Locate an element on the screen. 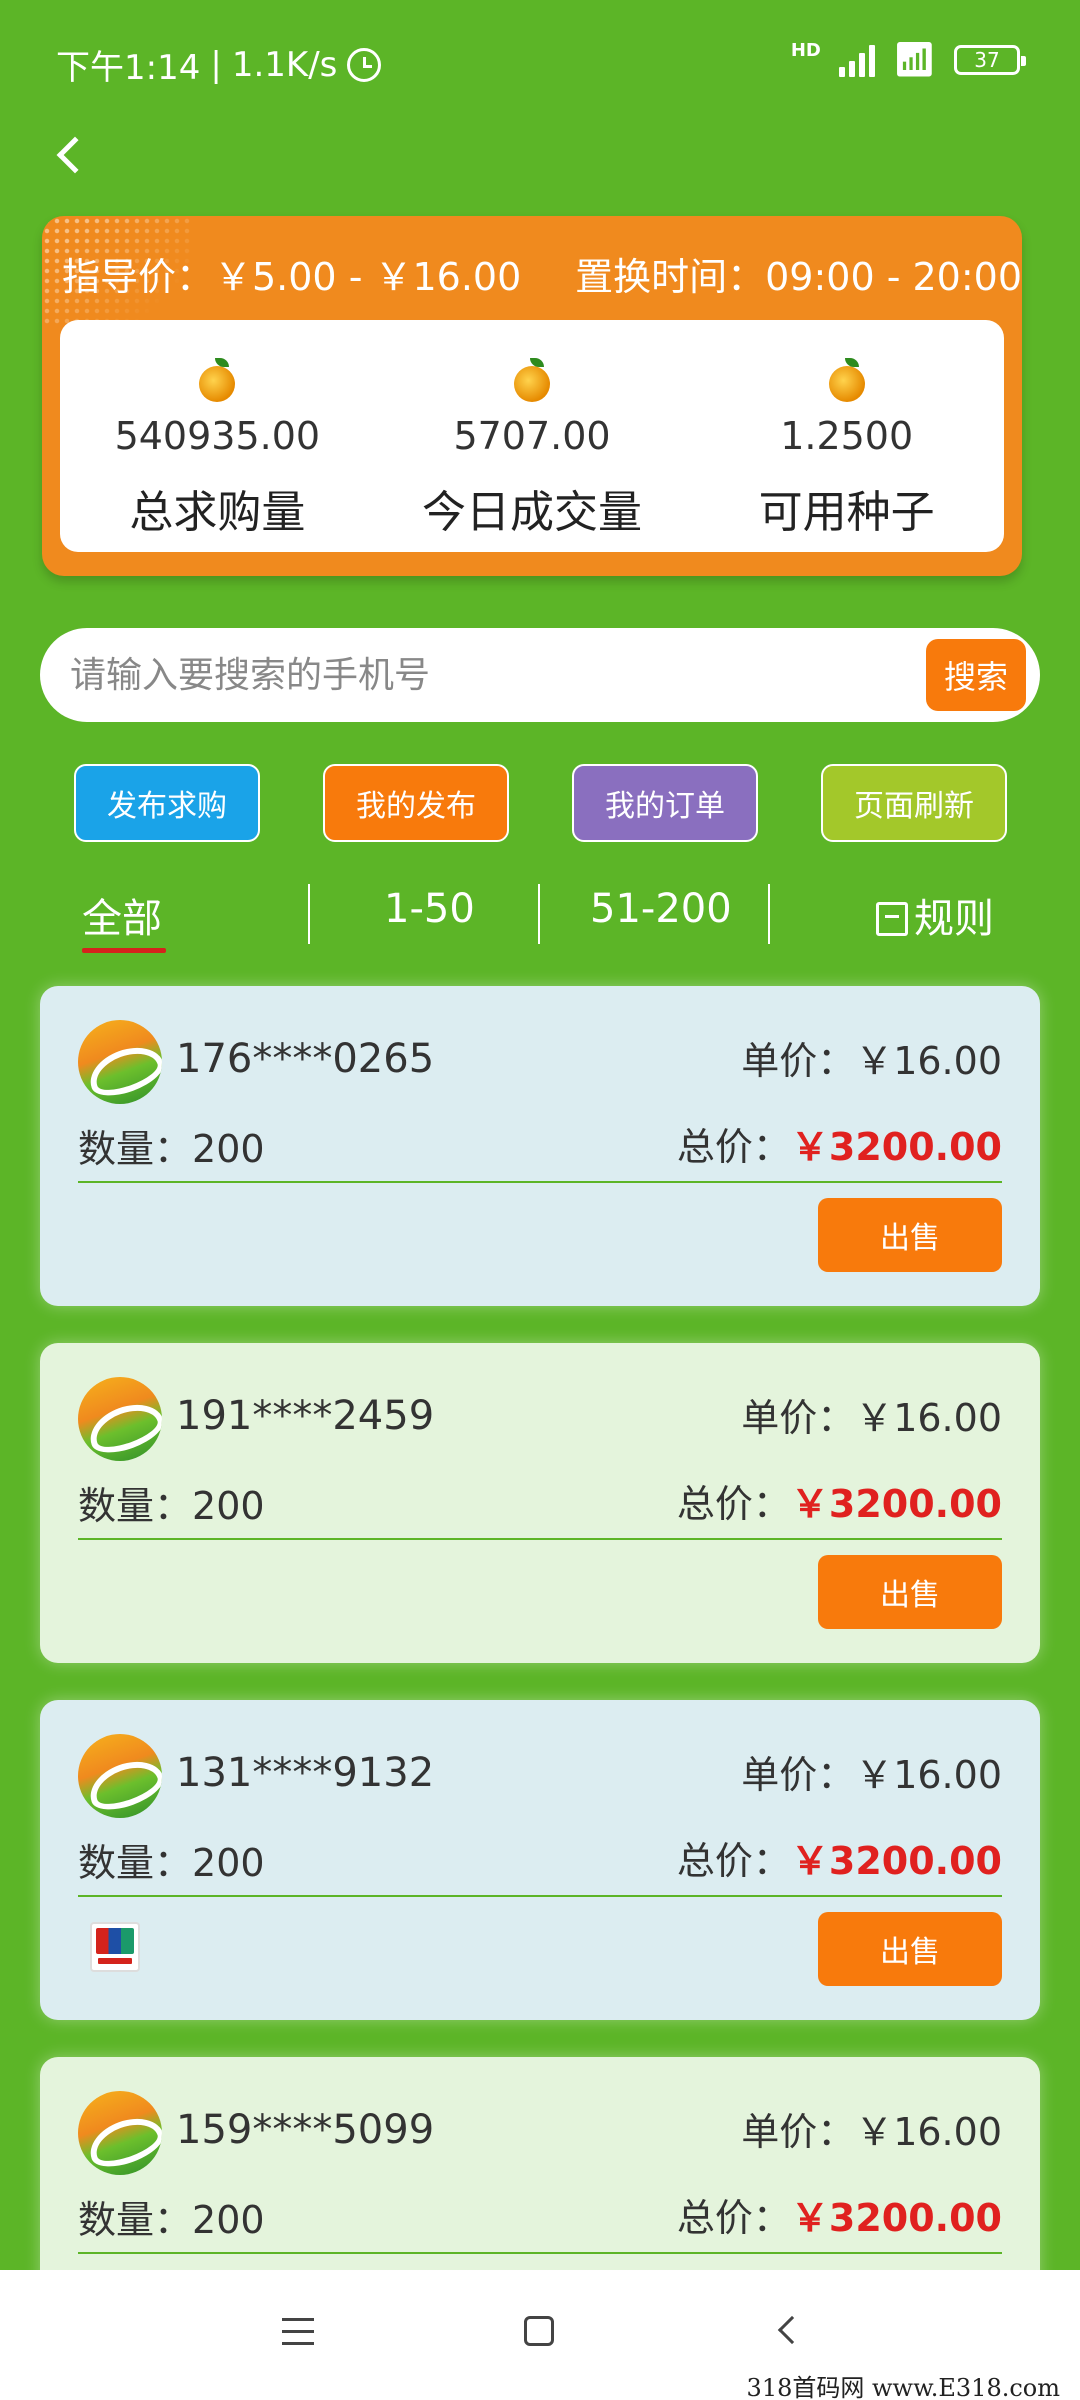  tab-all: 全部 is located at coordinates (122, 915).